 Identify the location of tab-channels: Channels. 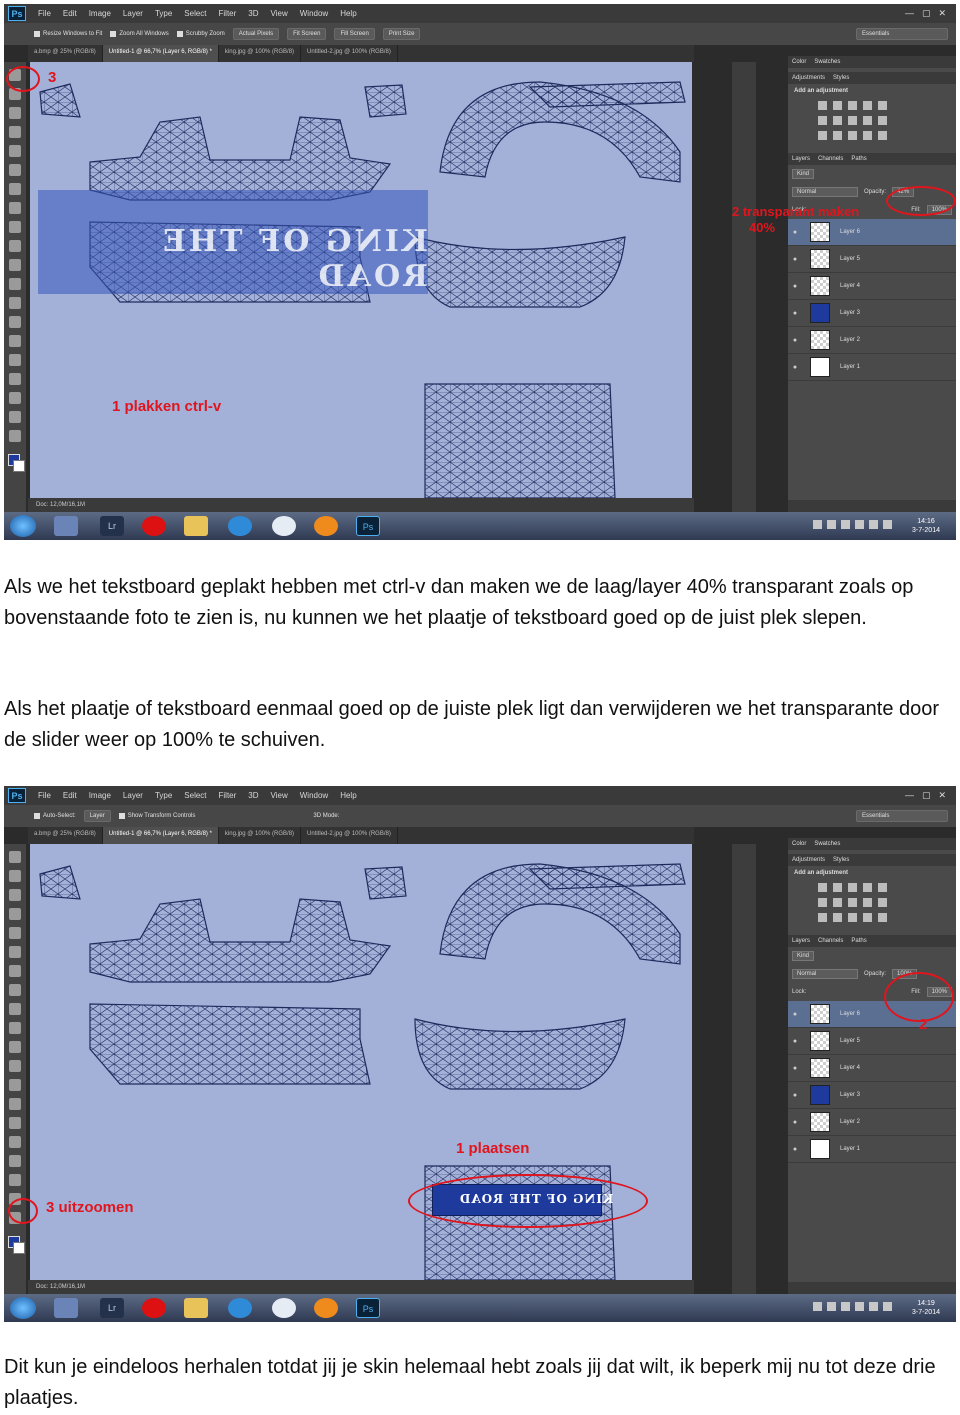
(830, 159).